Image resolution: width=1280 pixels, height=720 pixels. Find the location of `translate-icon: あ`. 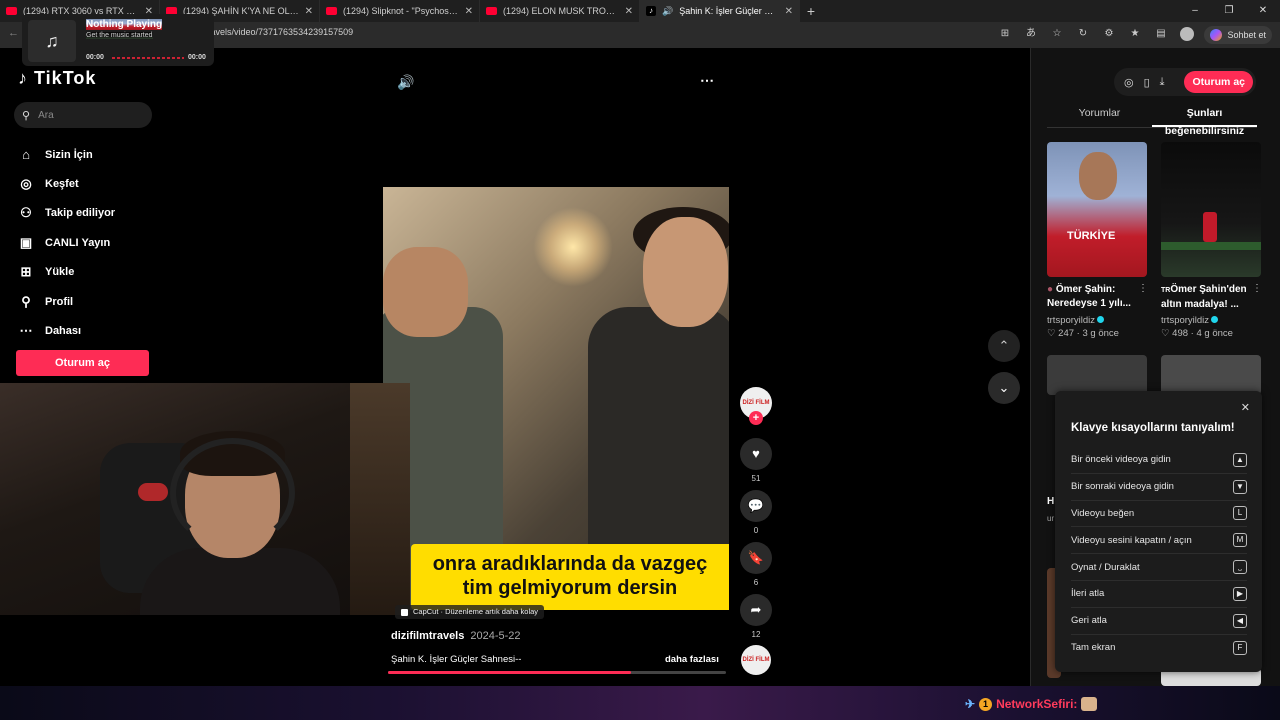

translate-icon: あ is located at coordinates (1031, 34).